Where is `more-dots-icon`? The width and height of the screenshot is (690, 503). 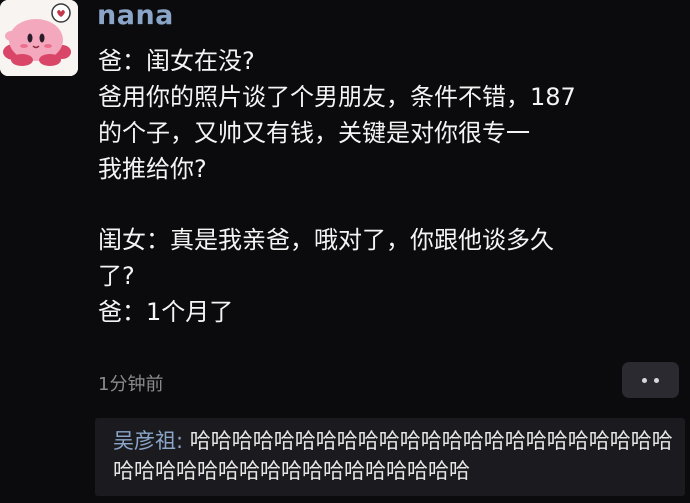 more-dots-icon is located at coordinates (650, 380).